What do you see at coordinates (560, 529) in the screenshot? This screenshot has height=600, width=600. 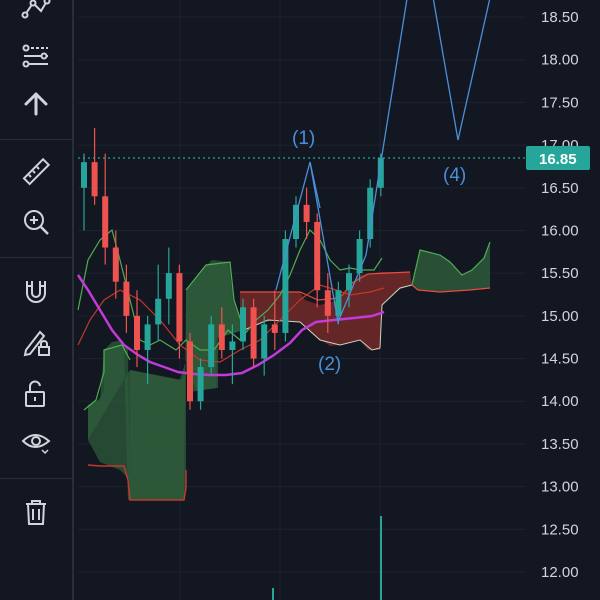 I see `price-axis-label: 12.50` at bounding box center [560, 529].